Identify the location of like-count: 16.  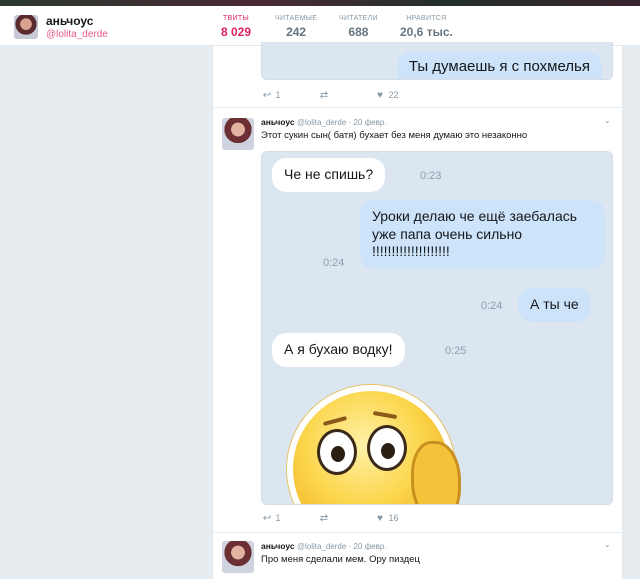
(393, 518).